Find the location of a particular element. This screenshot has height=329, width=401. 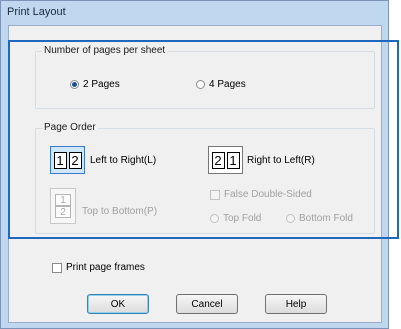

help-button-label: Help is located at coordinates (296, 304).